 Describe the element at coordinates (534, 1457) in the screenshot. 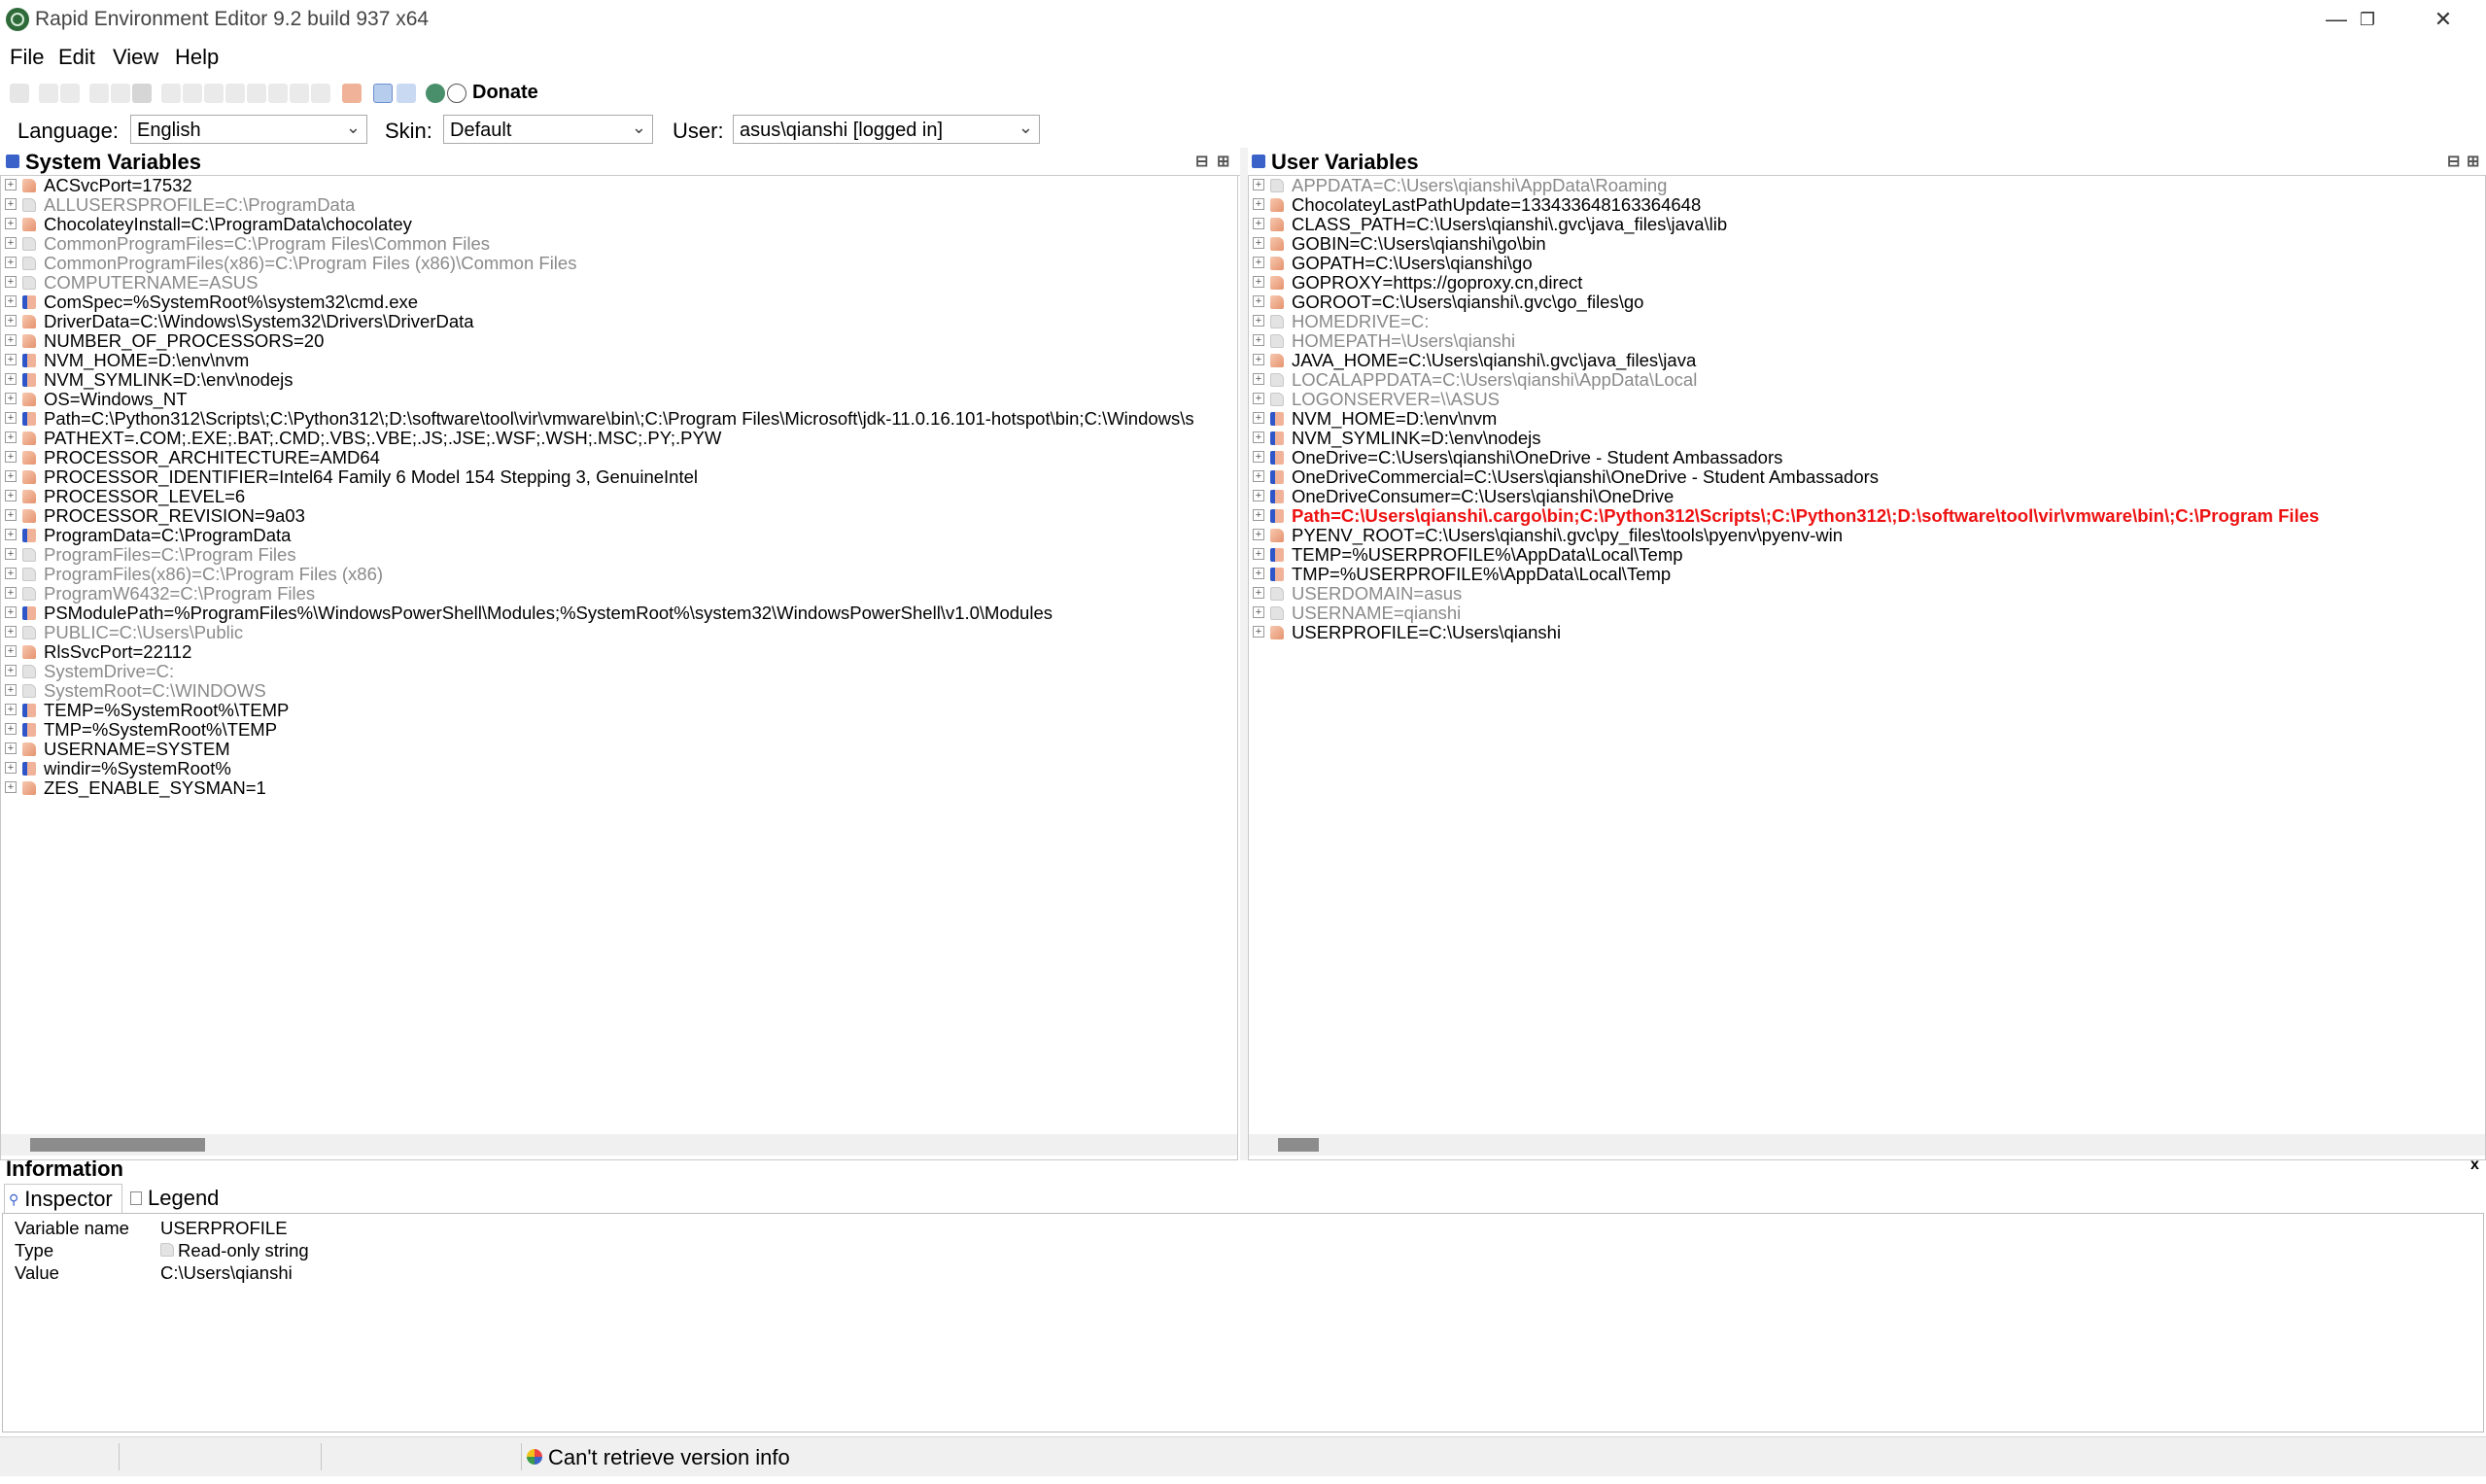

I see `globe-icon` at that location.